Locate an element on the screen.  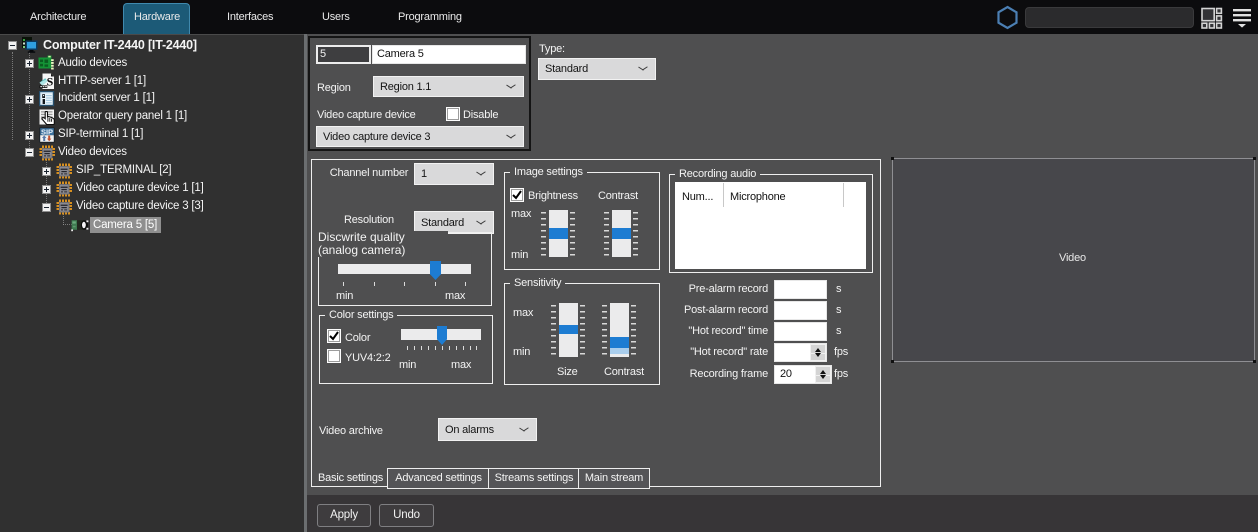
svg-text: S is located at coordinates (50, 82).